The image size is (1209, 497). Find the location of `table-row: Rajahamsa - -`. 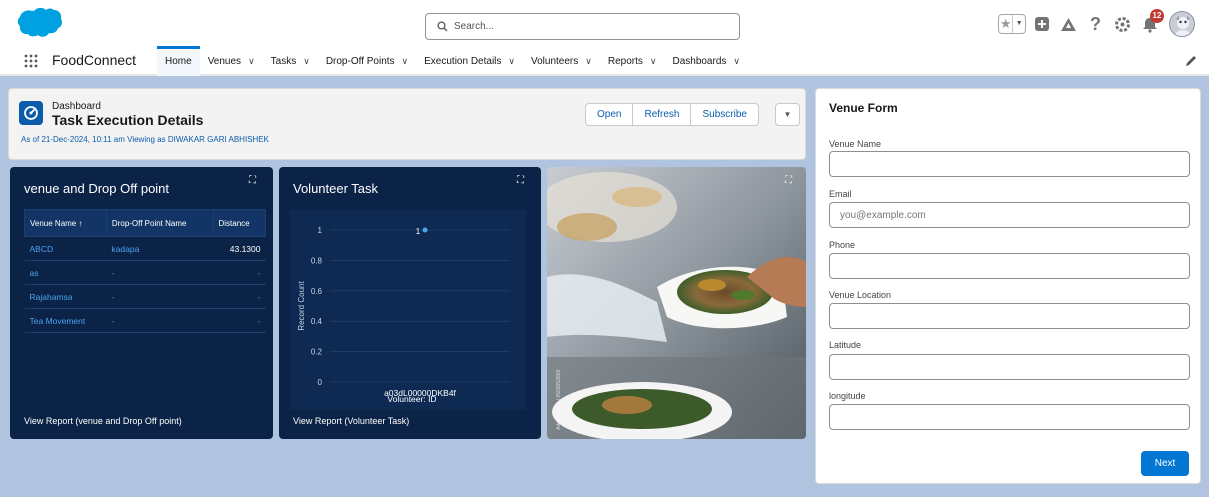

table-row: Rajahamsa - - is located at coordinates (145, 296).